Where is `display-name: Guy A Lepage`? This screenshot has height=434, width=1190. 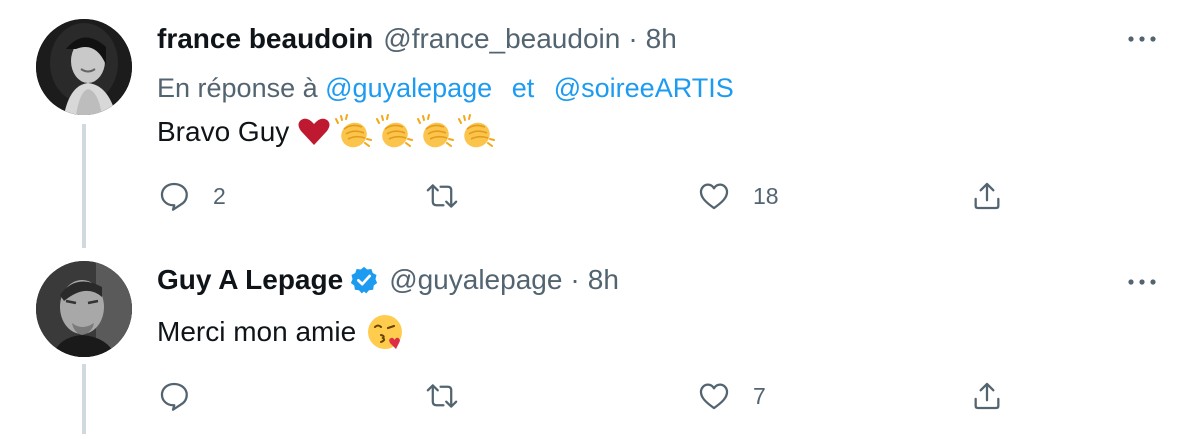
display-name: Guy A Lepage is located at coordinates (250, 280).